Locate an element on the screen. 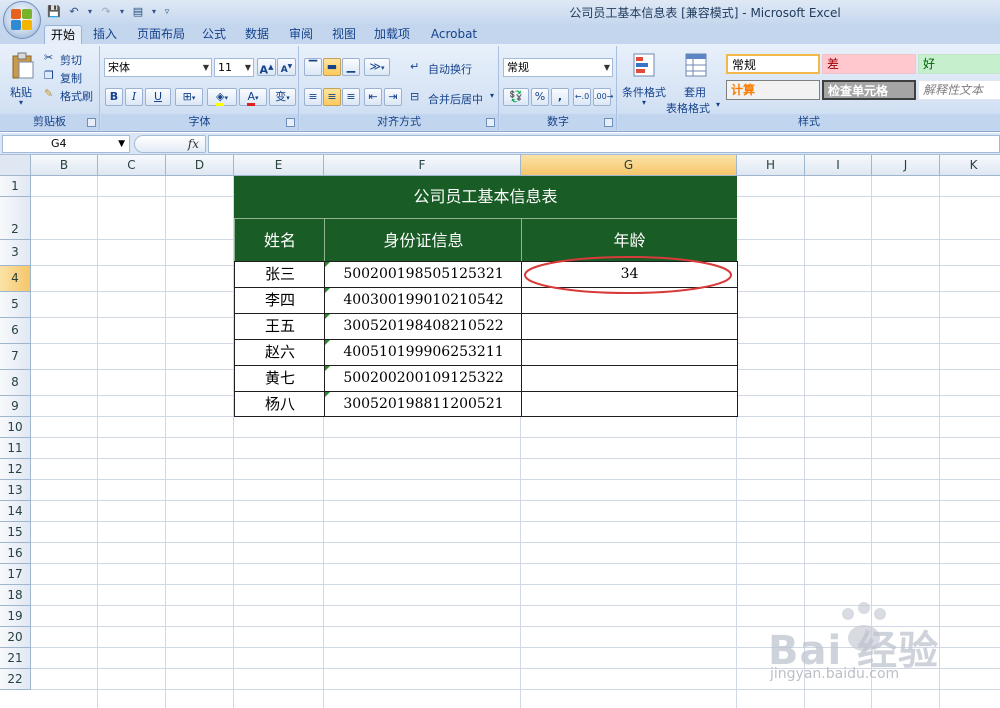 The height and width of the screenshot is (708, 1000). column-header-E: E is located at coordinates (279, 165).